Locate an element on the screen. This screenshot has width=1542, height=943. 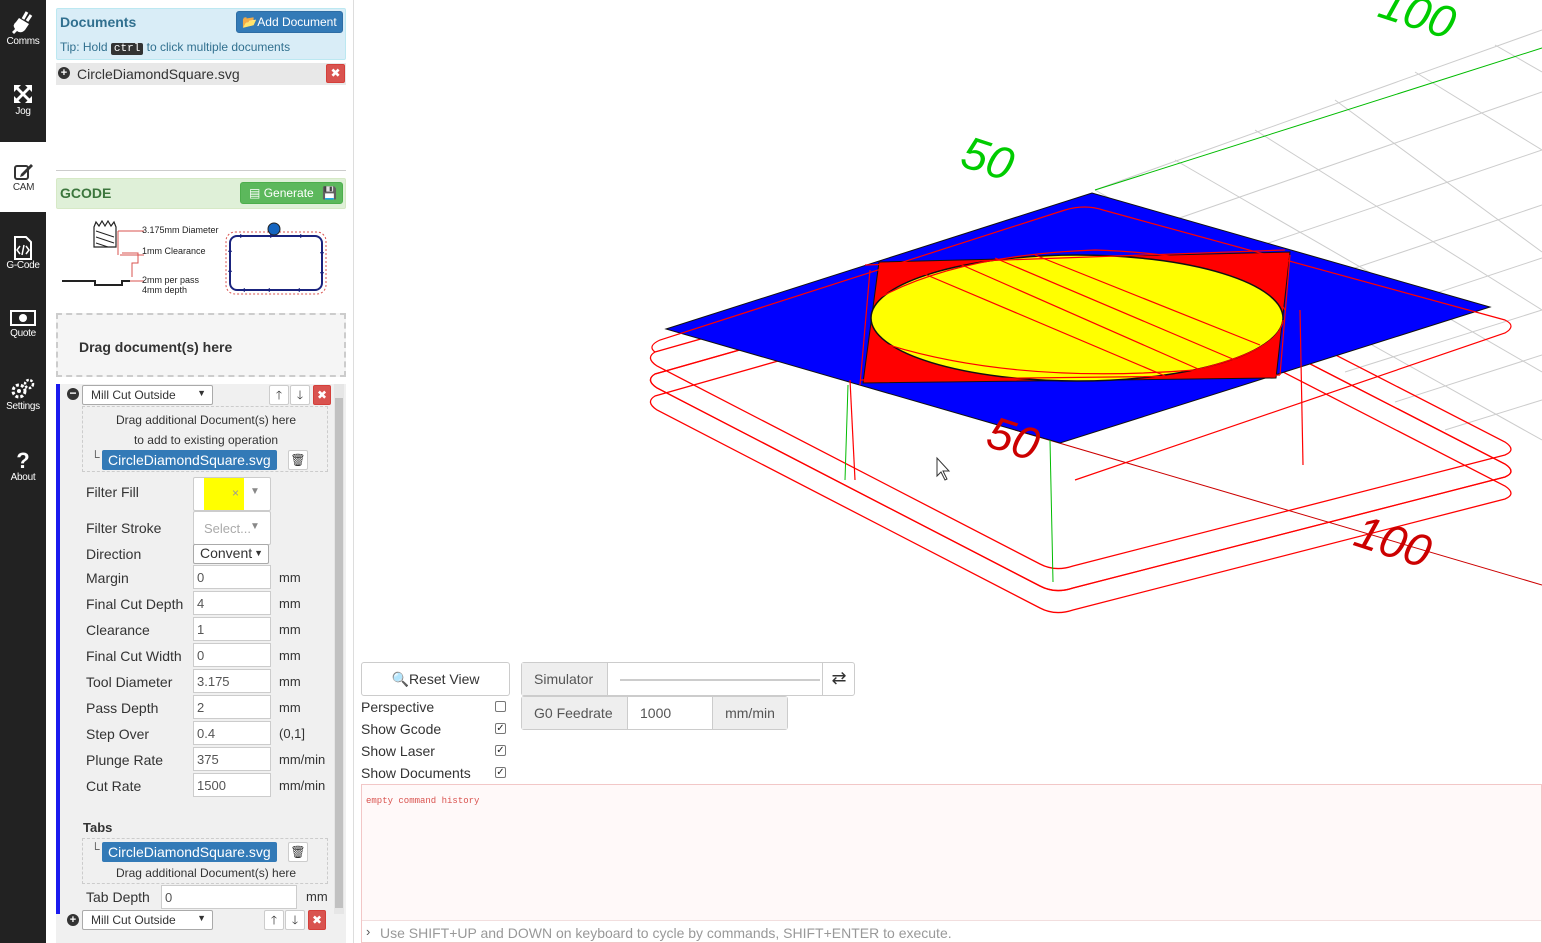
step-over-input is located at coordinates (232, 733).